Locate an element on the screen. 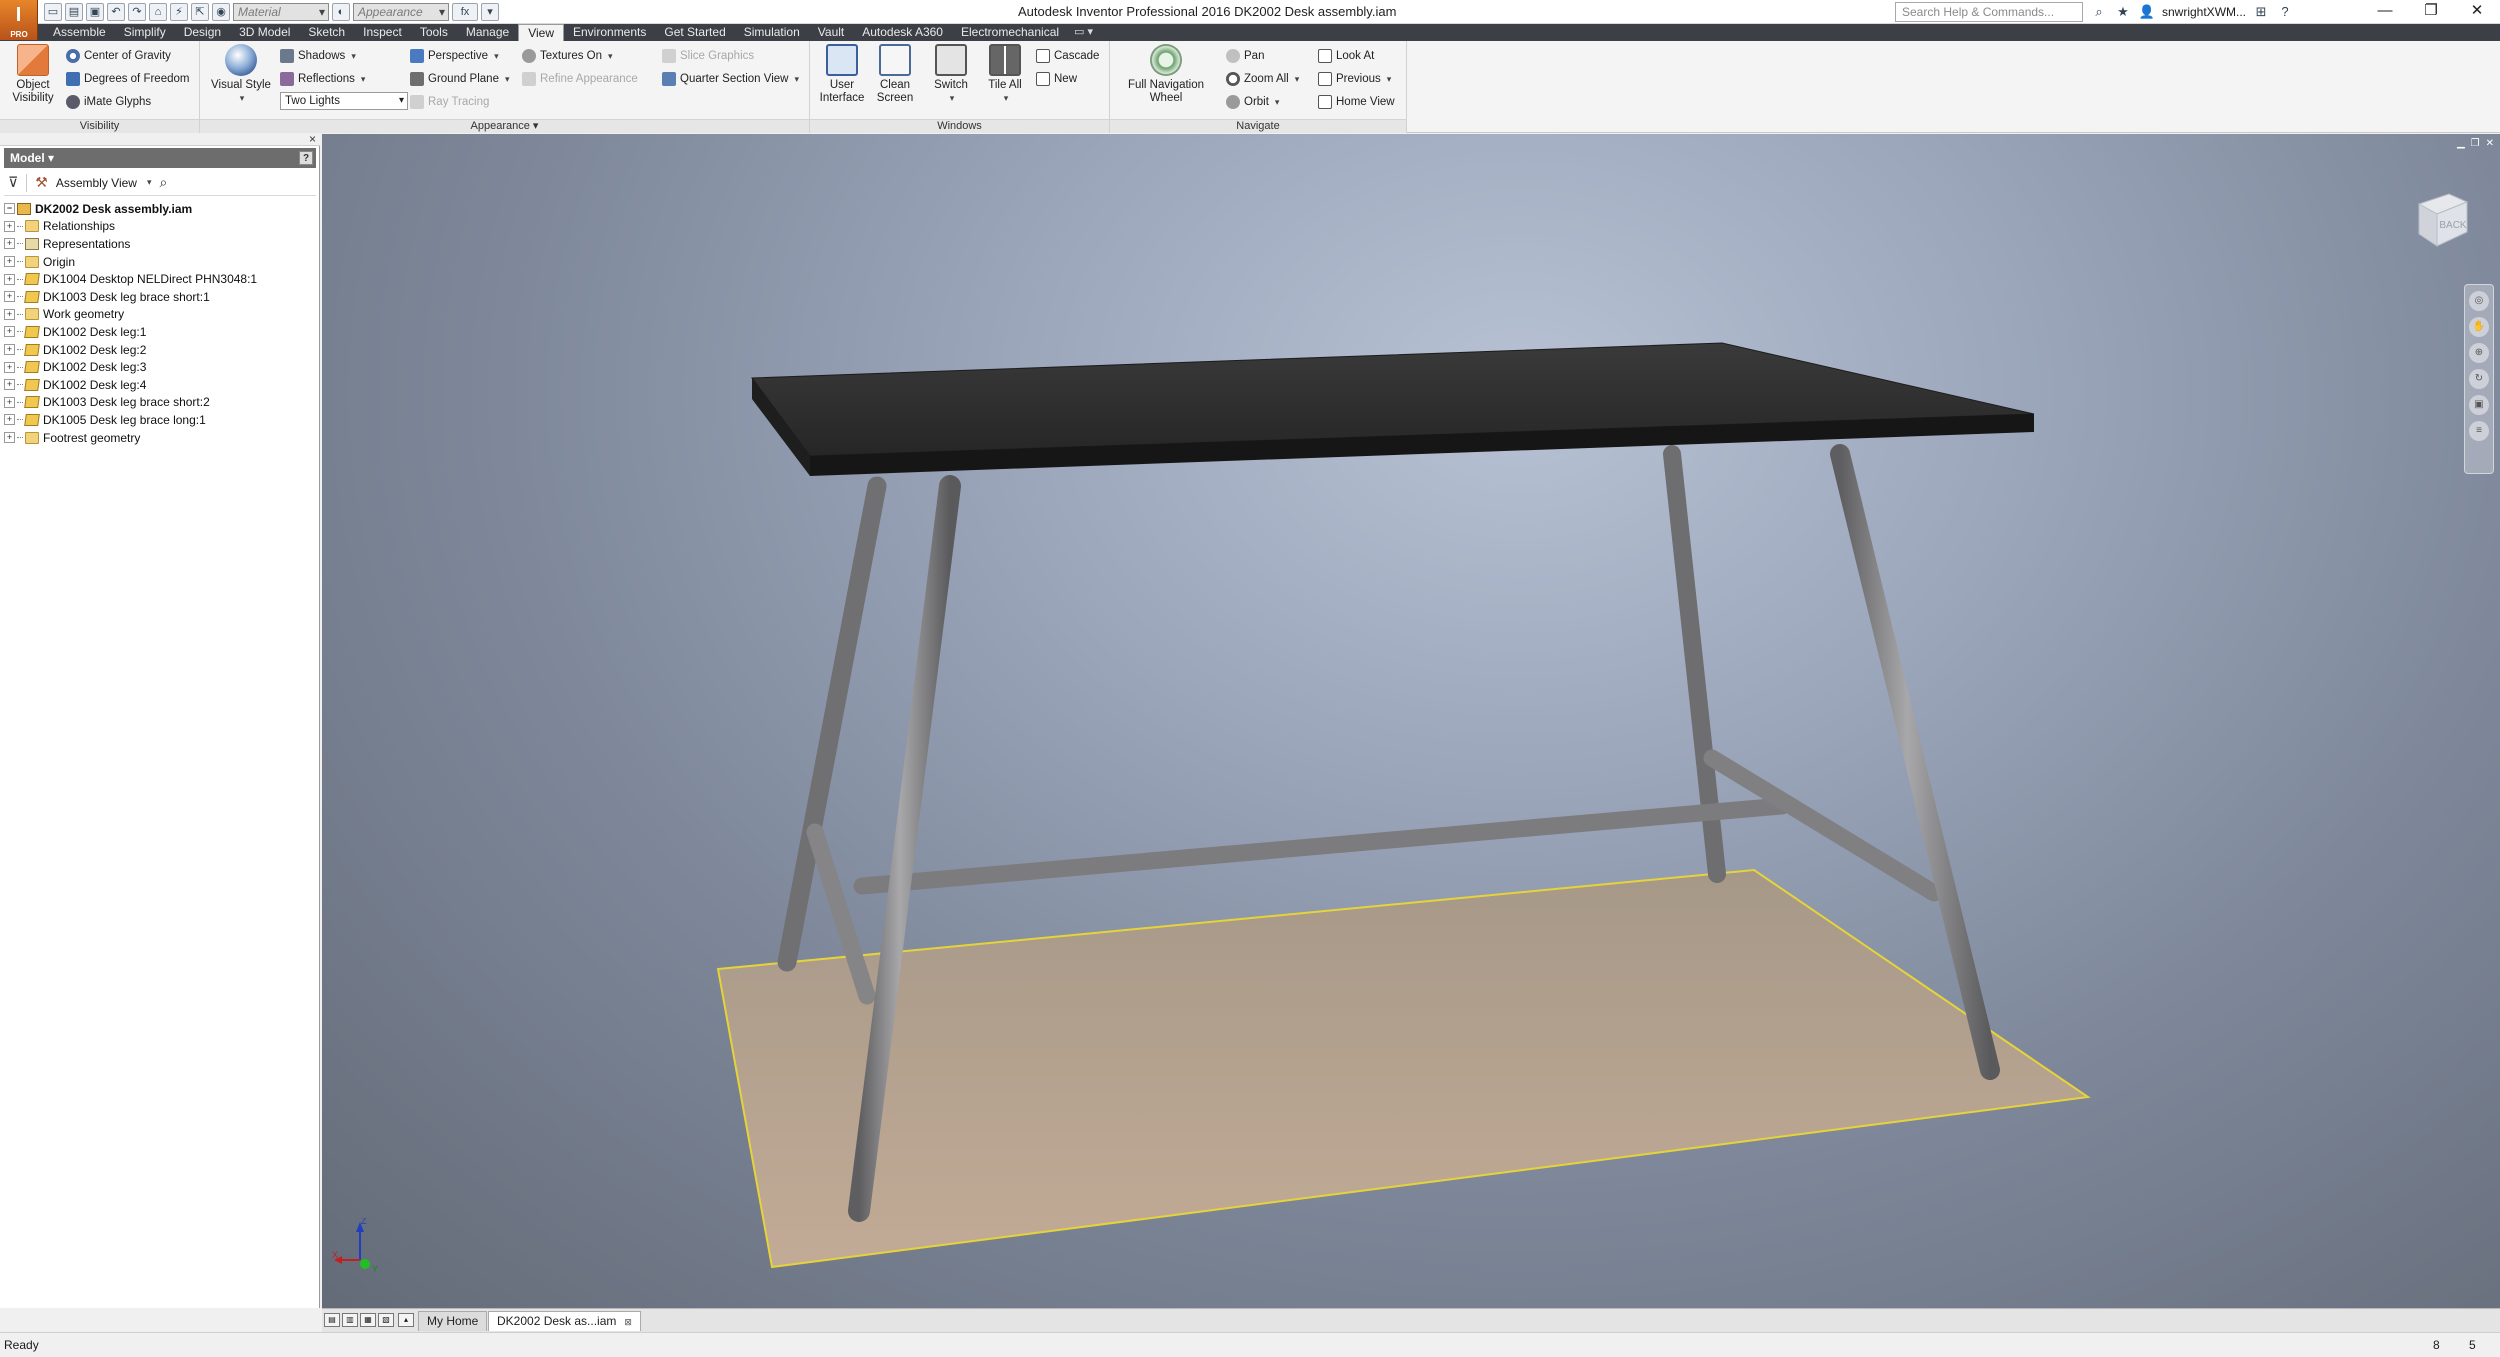 The width and height of the screenshot is (2500, 1357). tree-item: + DK1002 Desk leg:2 is located at coordinates (160, 350).